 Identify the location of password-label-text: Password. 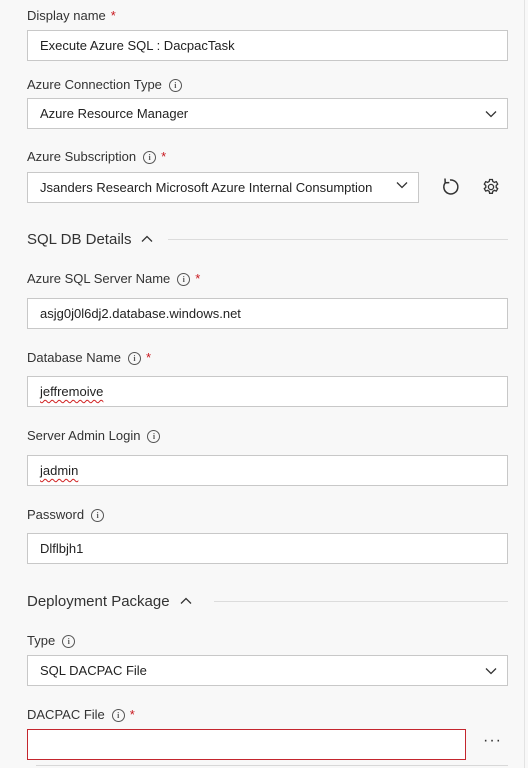
(56, 514).